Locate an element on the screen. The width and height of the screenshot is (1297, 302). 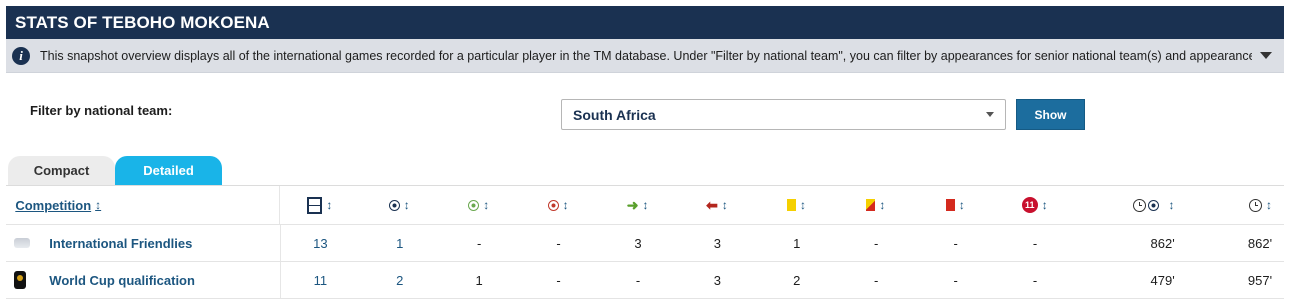
goals-value: 2 is located at coordinates (399, 280).